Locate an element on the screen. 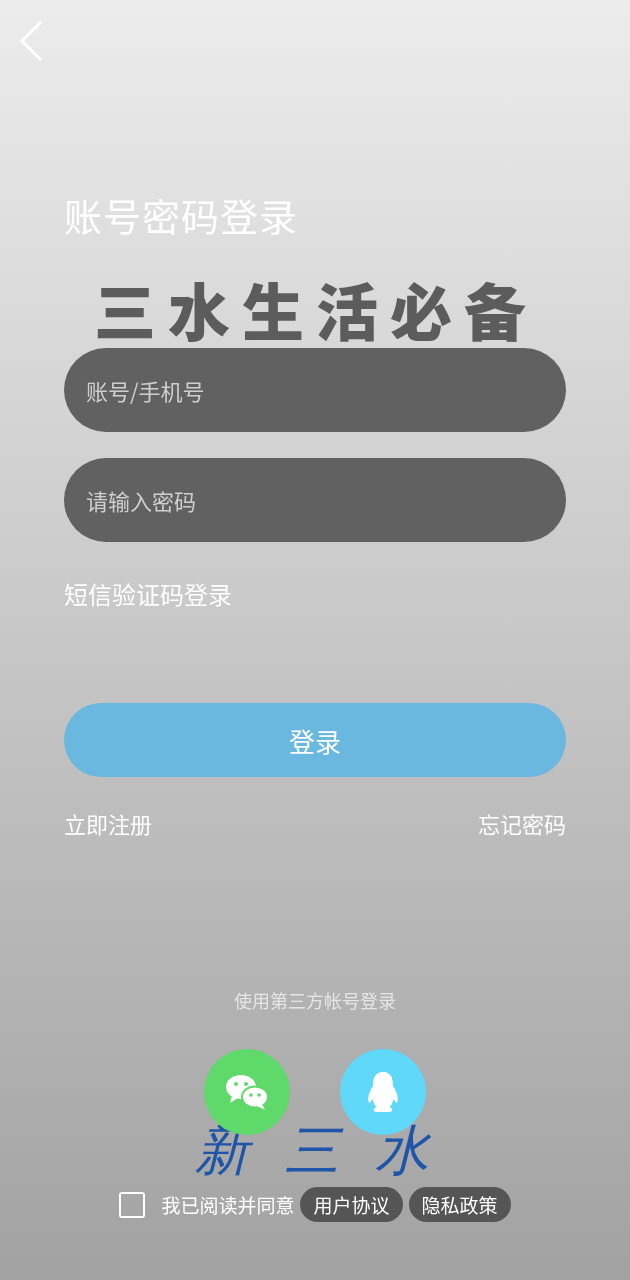  chat-bubbles-icon is located at coordinates (247, 1092).